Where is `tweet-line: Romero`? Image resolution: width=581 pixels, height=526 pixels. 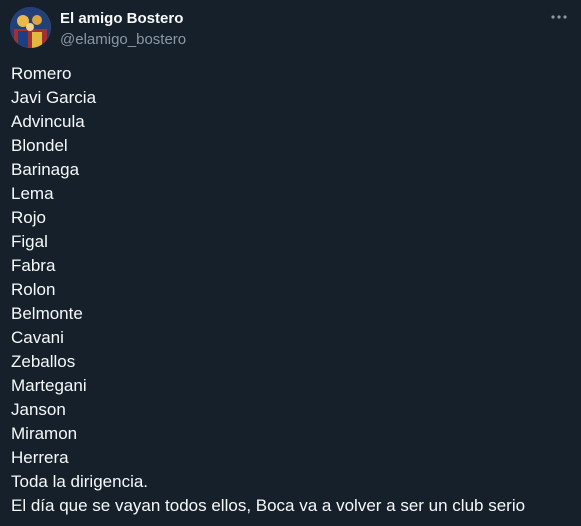
tweet-line: Romero is located at coordinates (41, 73).